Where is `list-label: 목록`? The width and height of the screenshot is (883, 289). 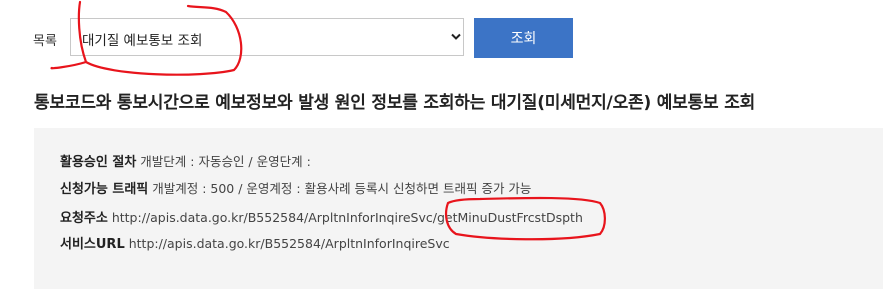 list-label: 목록 is located at coordinates (45, 41).